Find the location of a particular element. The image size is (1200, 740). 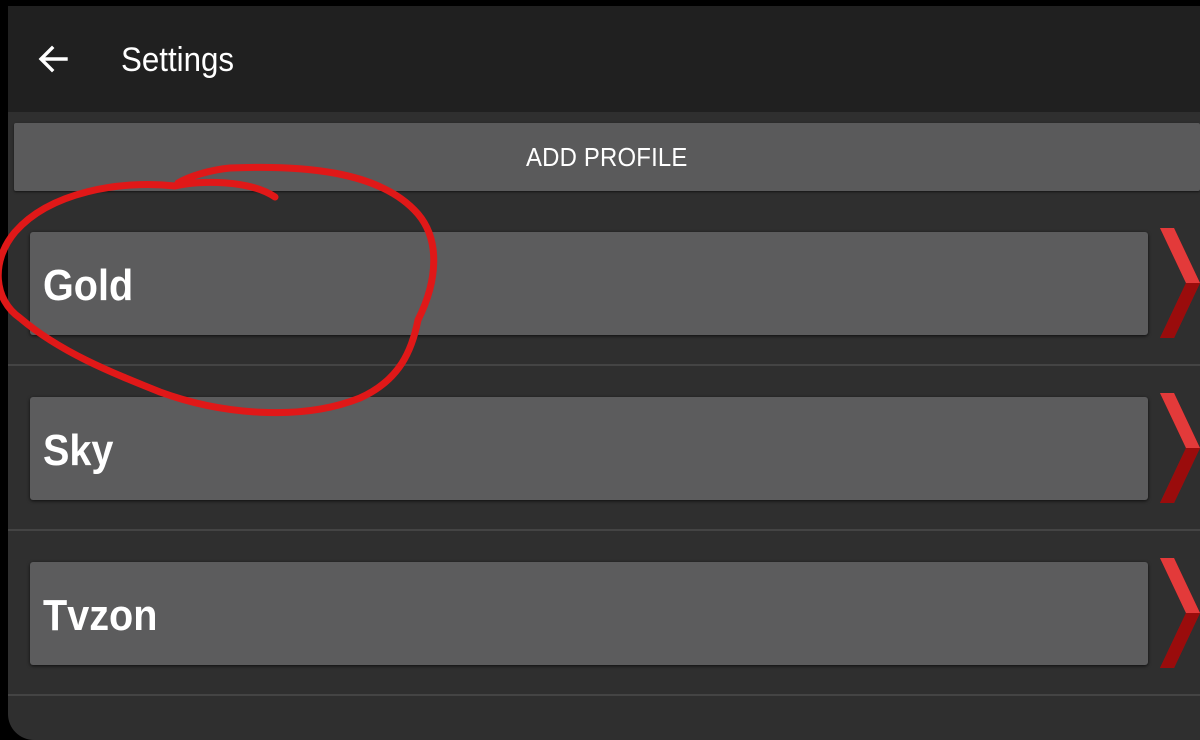

arrow-left-icon is located at coordinates (53, 59).